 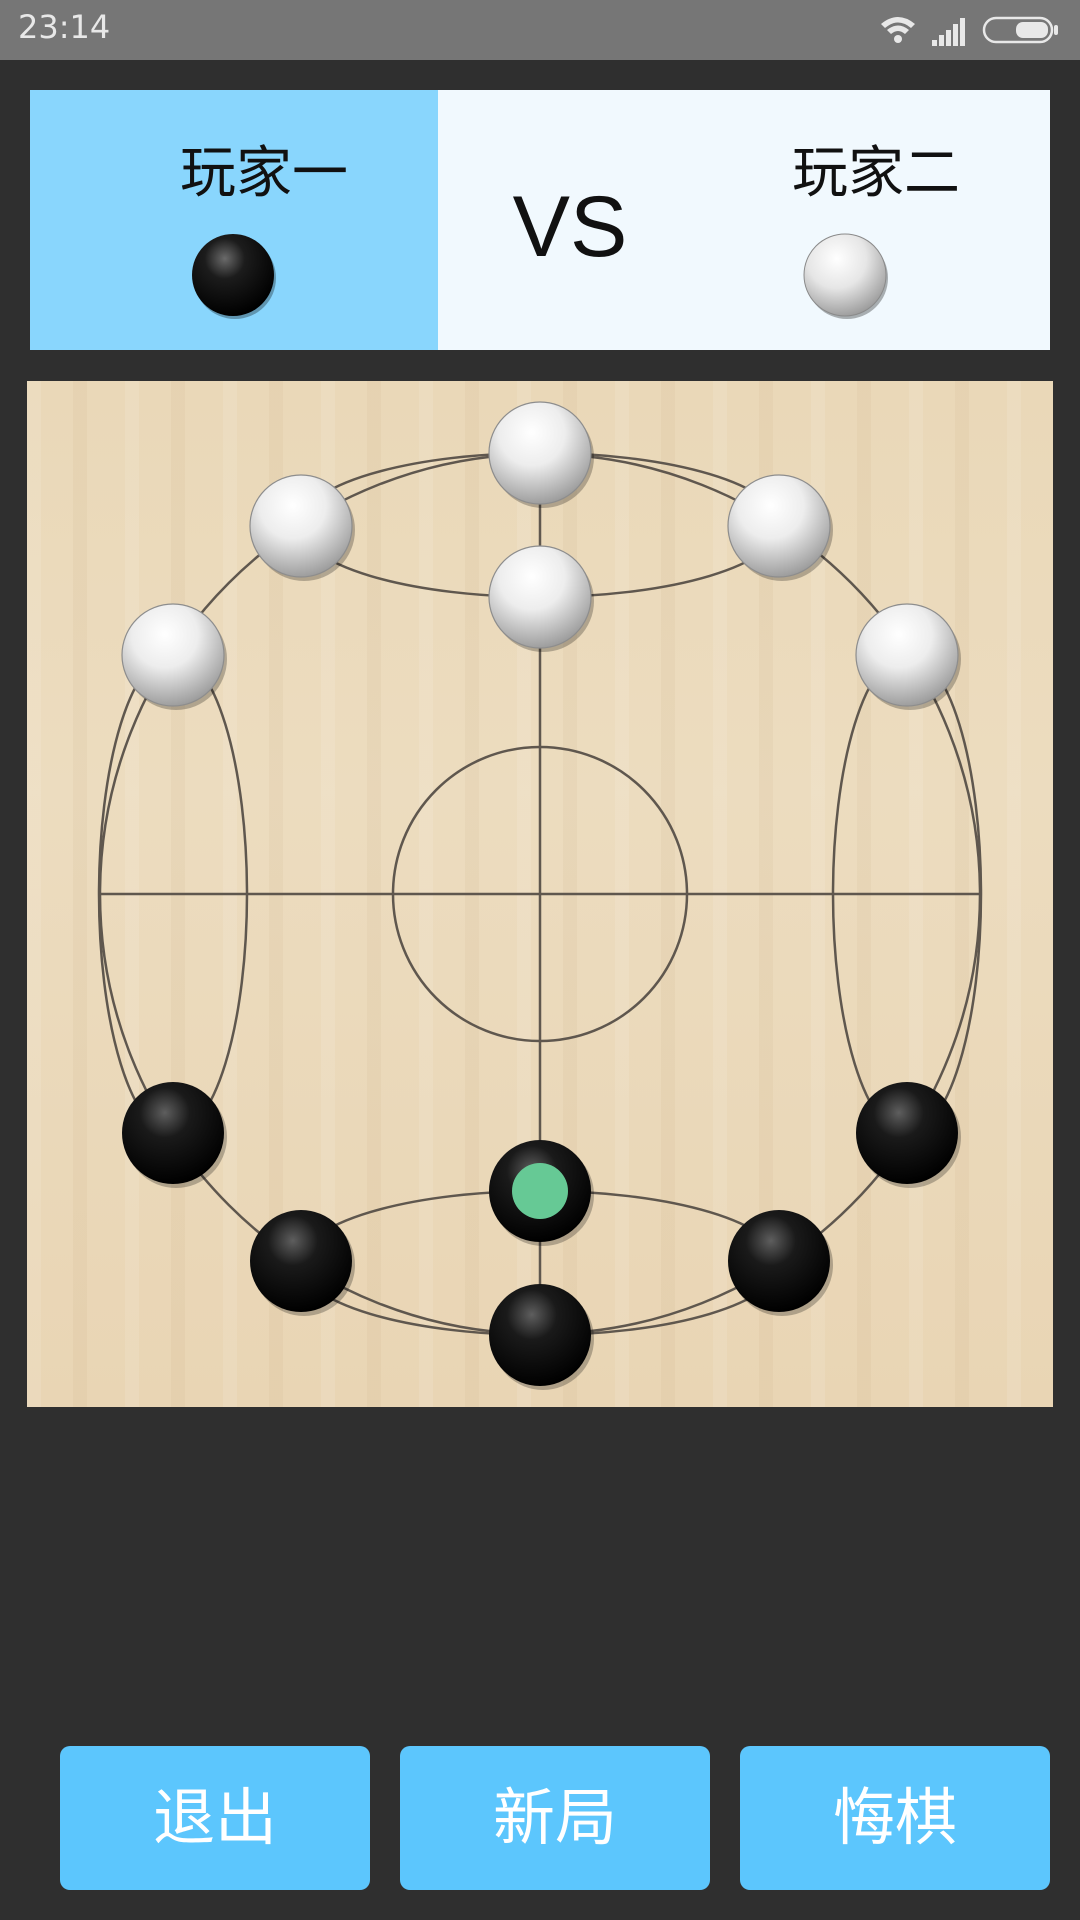 I want to click on exit-button: 退出, so click(x=215, y=1818).